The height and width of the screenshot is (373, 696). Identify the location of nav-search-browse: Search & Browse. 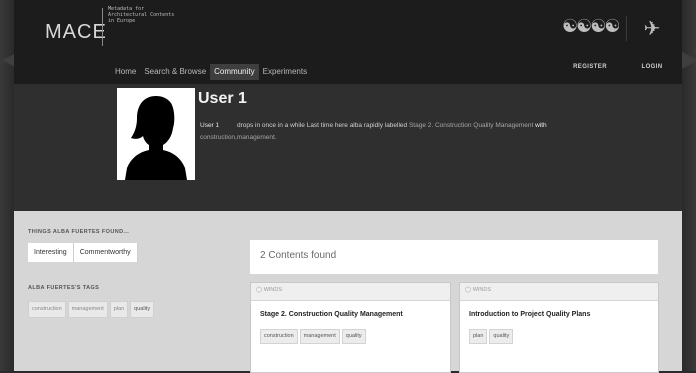
(175, 72).